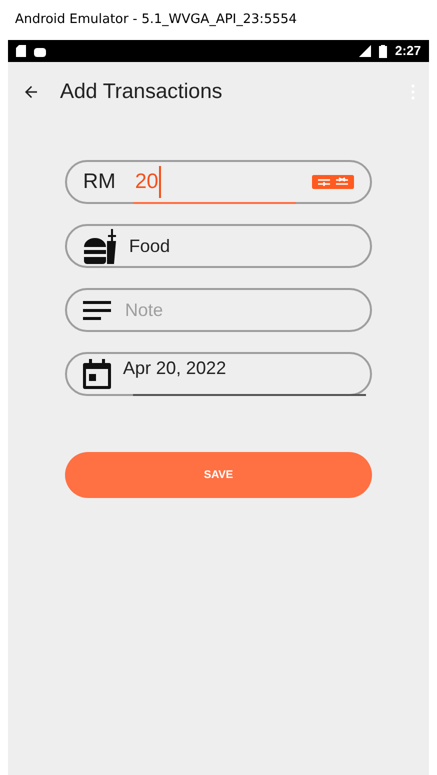 Image resolution: width=437 pixels, height=775 pixels. I want to click on note-field: Note, so click(218, 310).